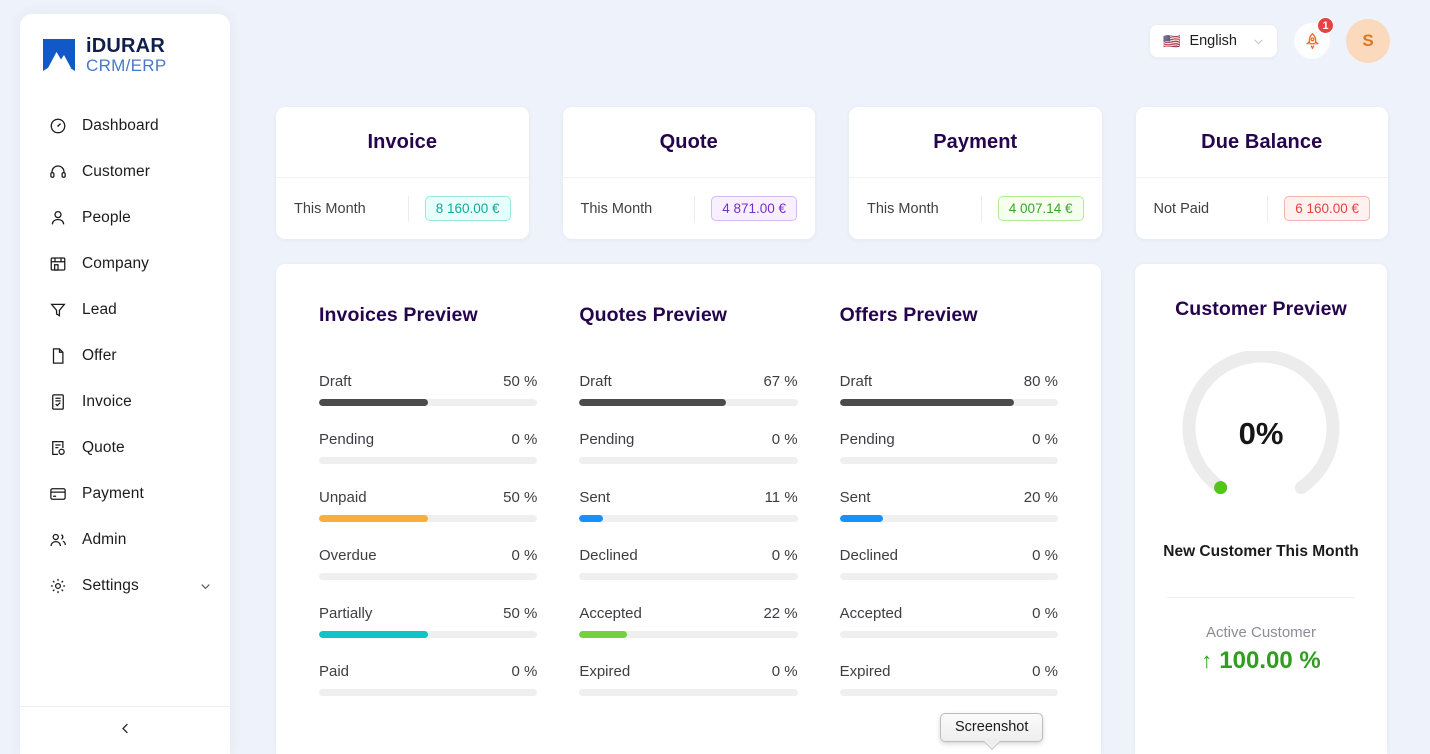 This screenshot has height=754, width=1430. I want to click on progress-row: Accepted 0 %, so click(948, 621).